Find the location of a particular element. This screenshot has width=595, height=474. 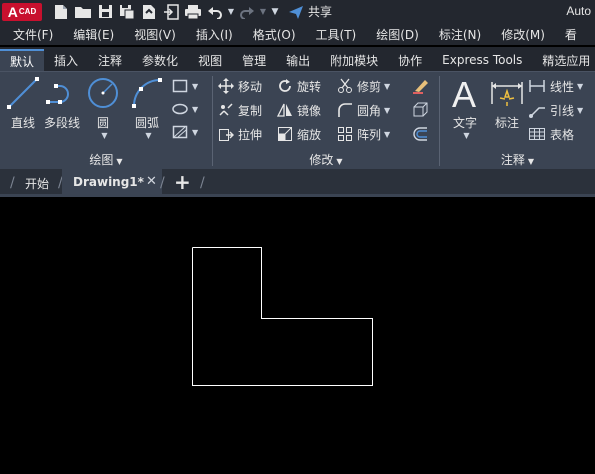

save-as-icon is located at coordinates (127, 12).